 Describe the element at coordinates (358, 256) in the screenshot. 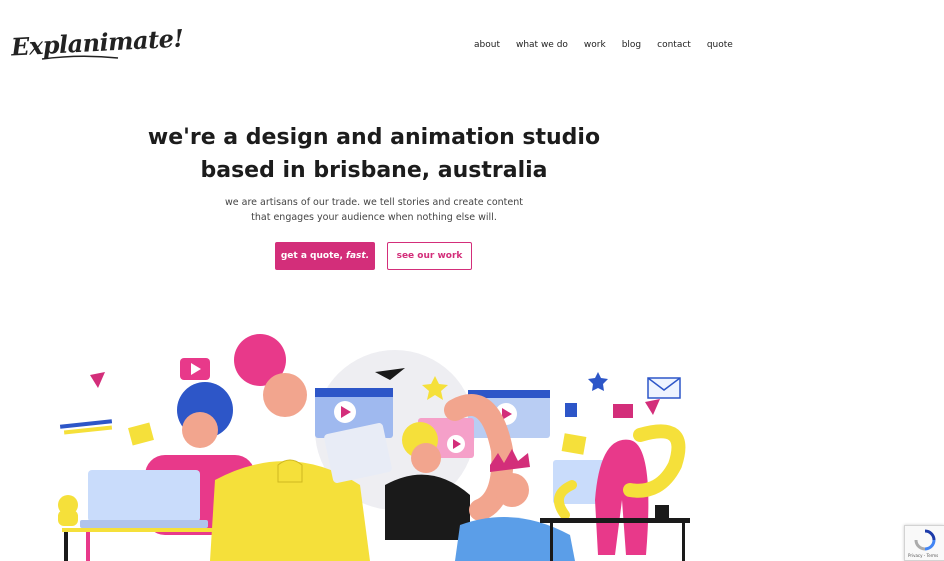

I see `get-quote-label-emphasis: fast.` at that location.